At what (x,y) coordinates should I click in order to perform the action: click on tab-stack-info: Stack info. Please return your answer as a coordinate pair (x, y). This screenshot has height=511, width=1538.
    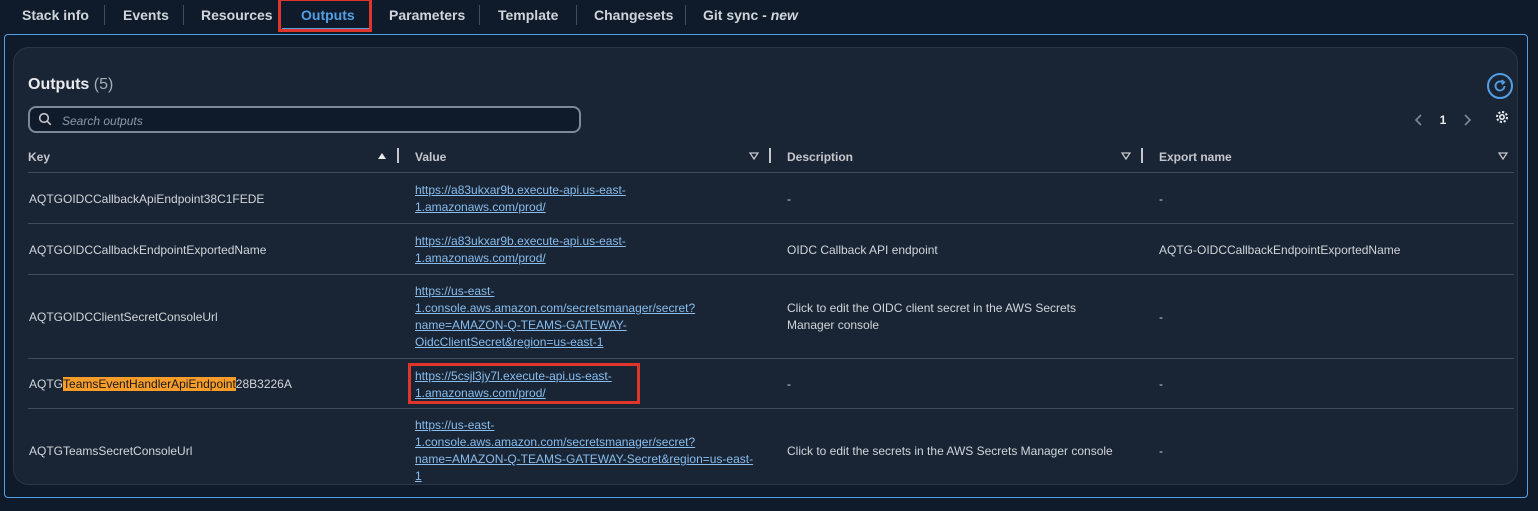
    Looking at the image, I should click on (55, 15).